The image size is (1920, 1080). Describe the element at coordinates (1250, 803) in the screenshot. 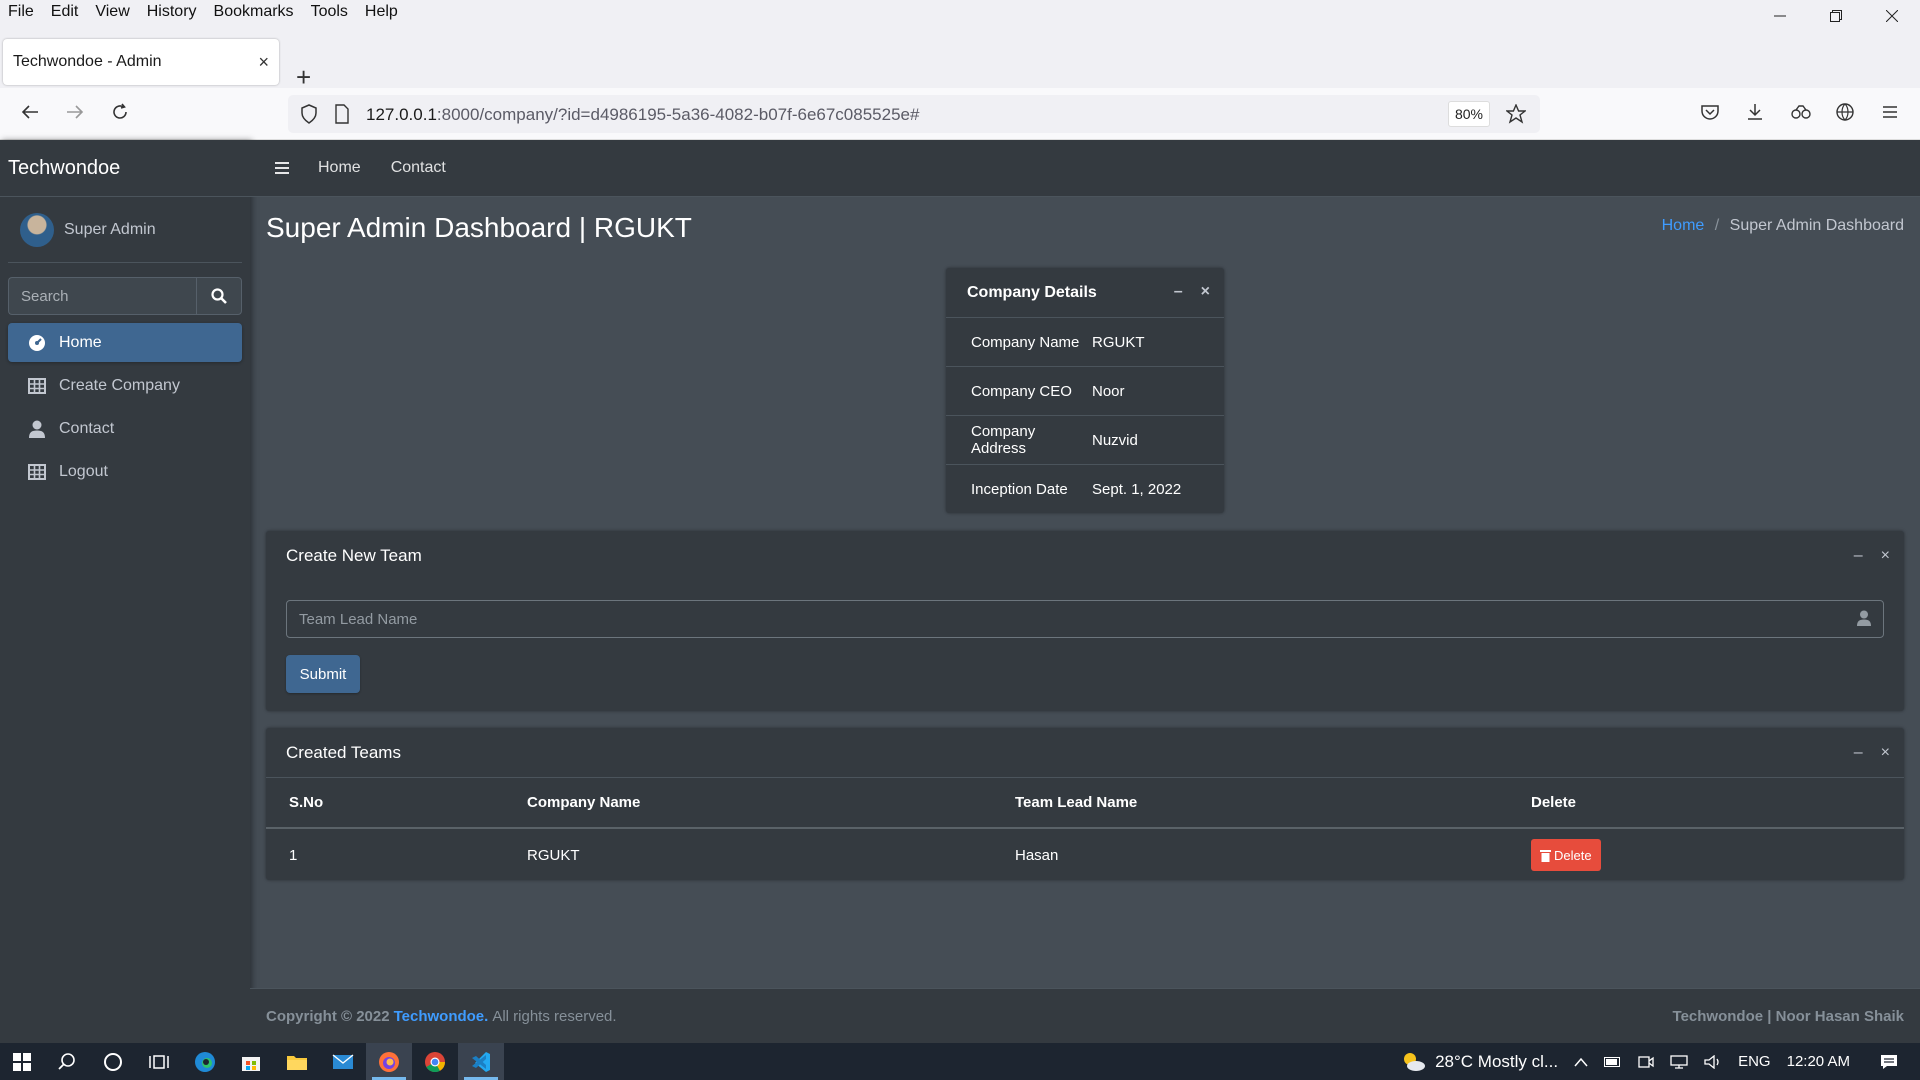

I see `column-header: Team Lead Name` at that location.